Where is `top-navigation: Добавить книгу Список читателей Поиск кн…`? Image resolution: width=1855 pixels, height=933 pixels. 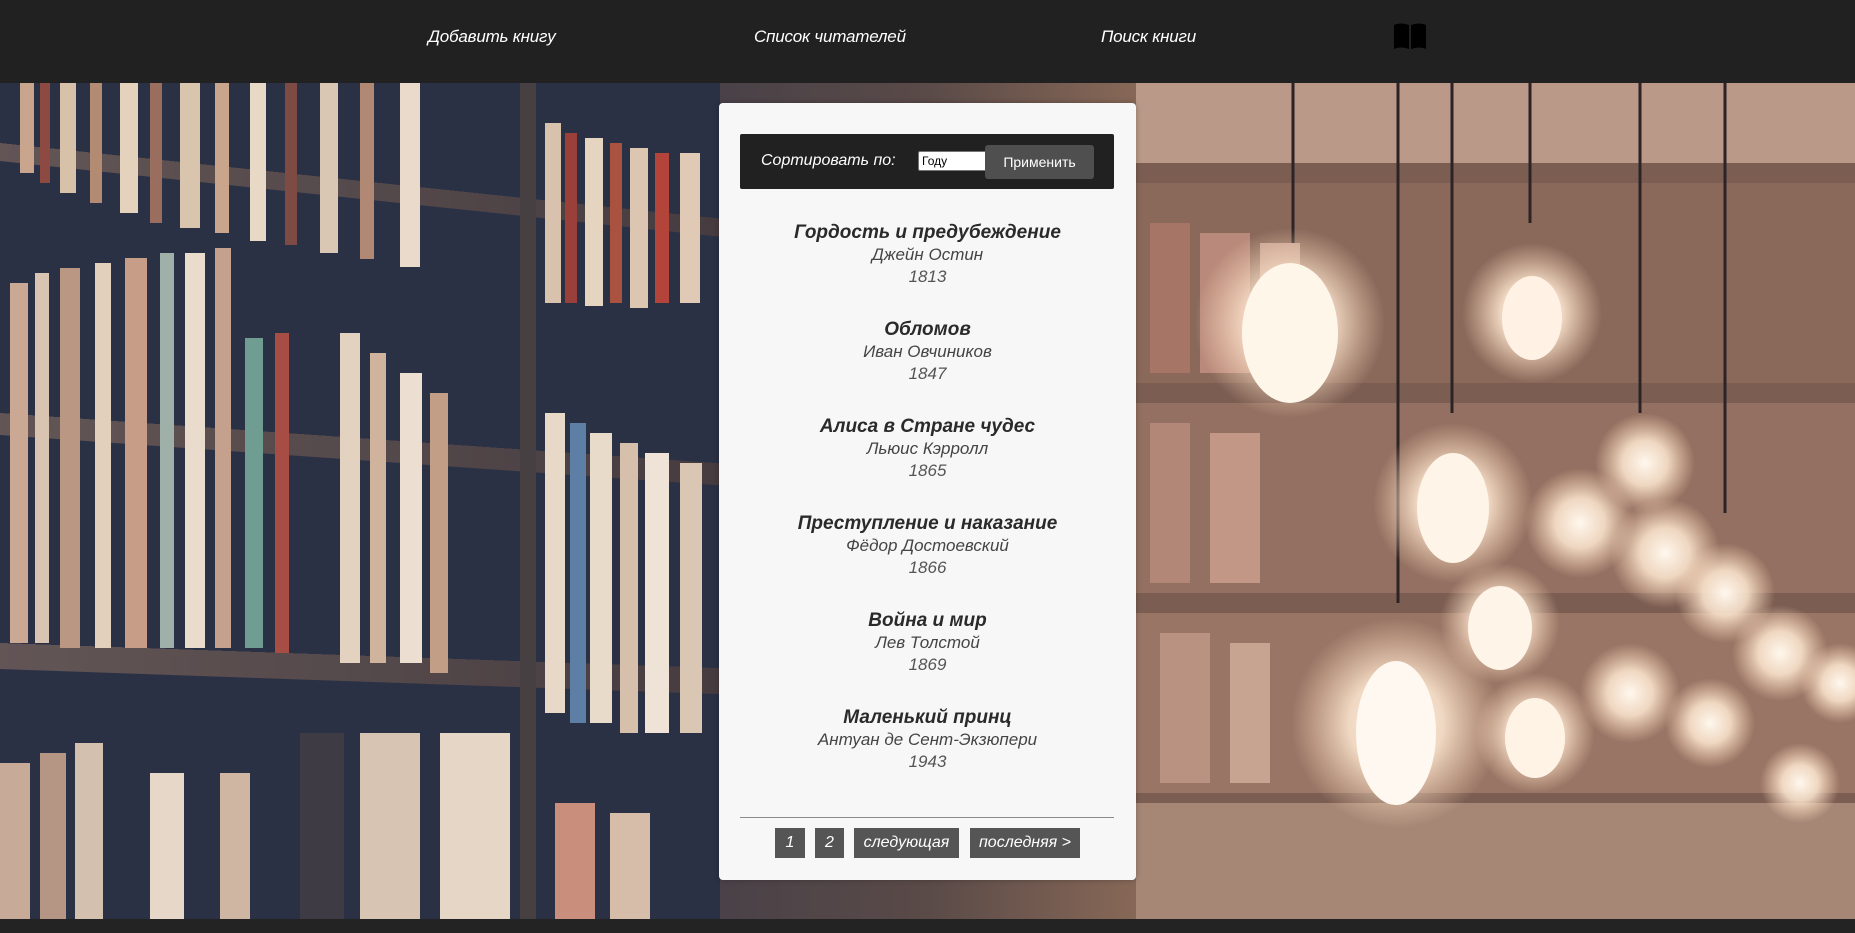 top-navigation: Добавить книгу Список читателей Поиск кн… is located at coordinates (927, 41).